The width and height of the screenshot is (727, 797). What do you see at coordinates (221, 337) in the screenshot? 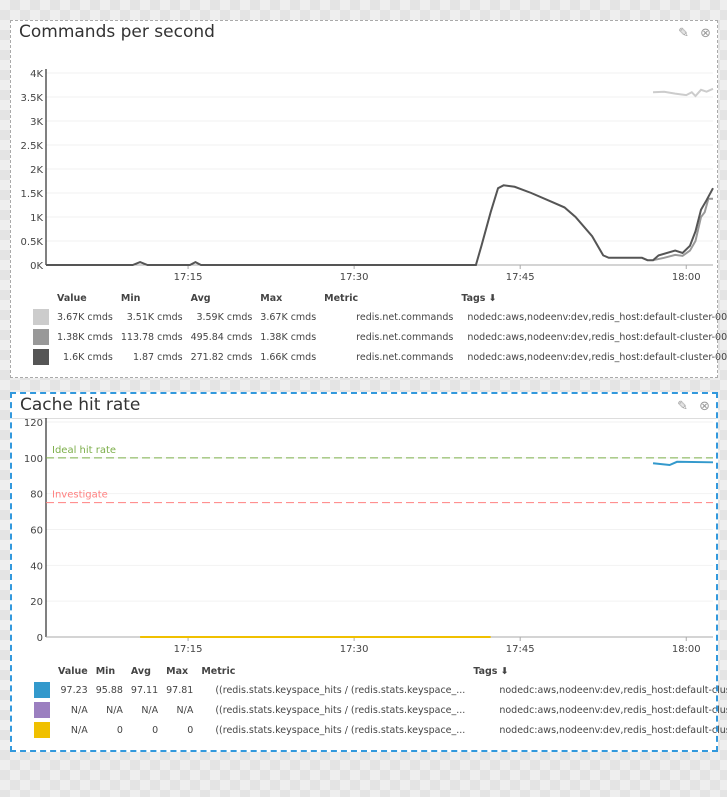
I see `legend-avg: 495.84 cmds` at bounding box center [221, 337].